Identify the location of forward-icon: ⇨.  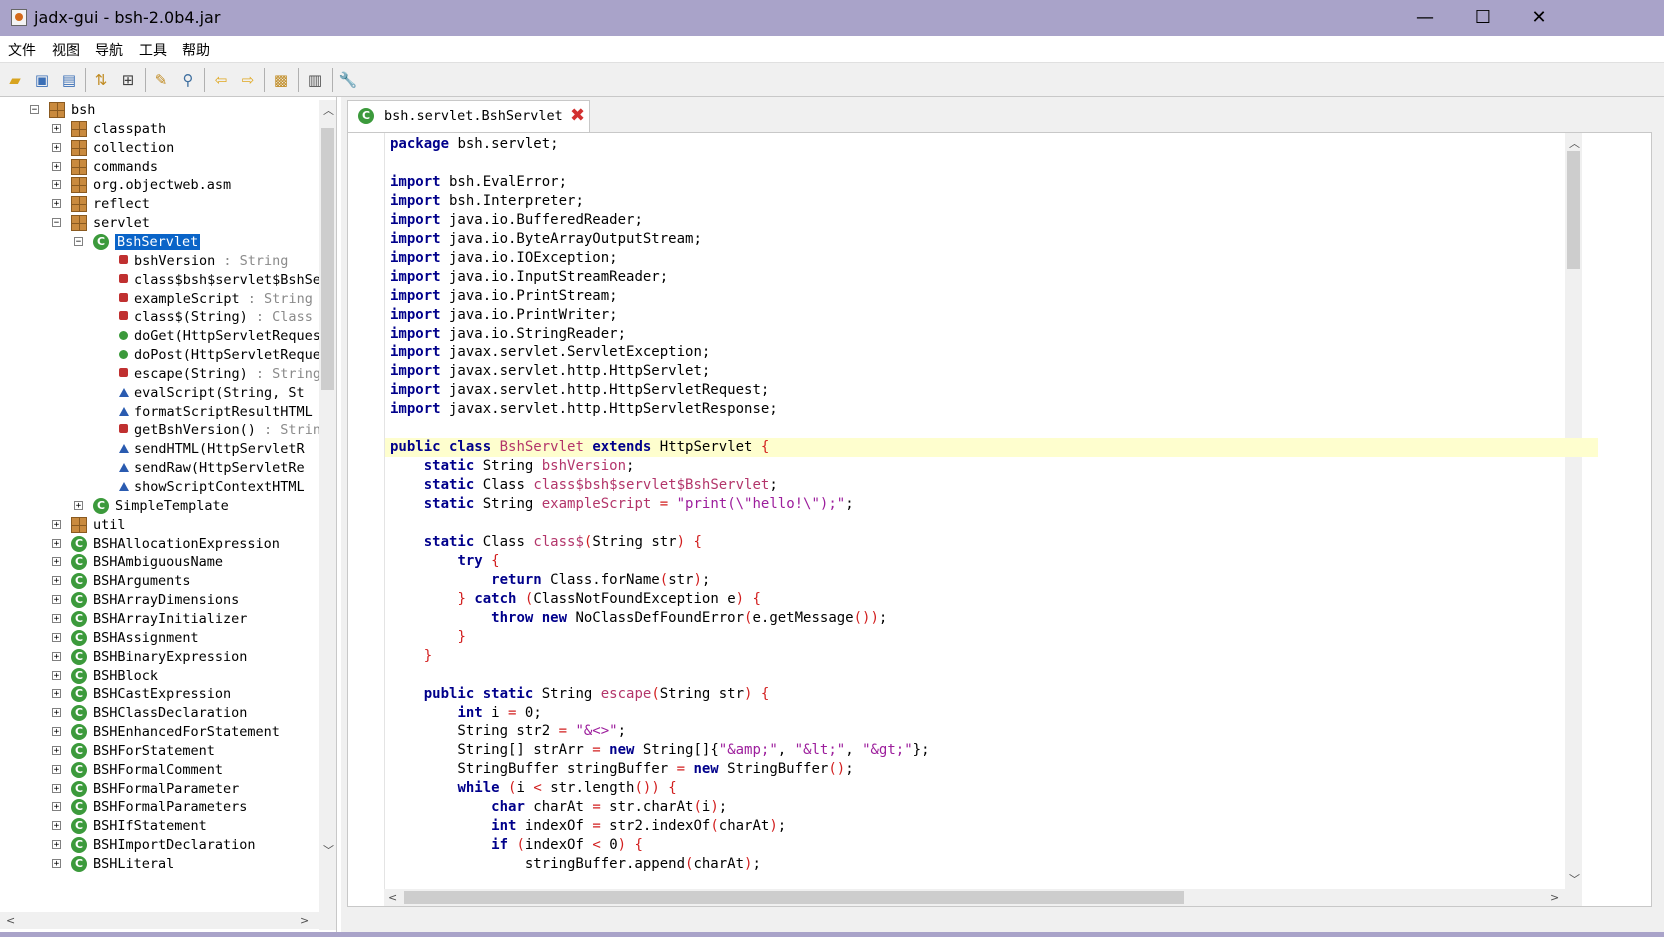
(248, 80).